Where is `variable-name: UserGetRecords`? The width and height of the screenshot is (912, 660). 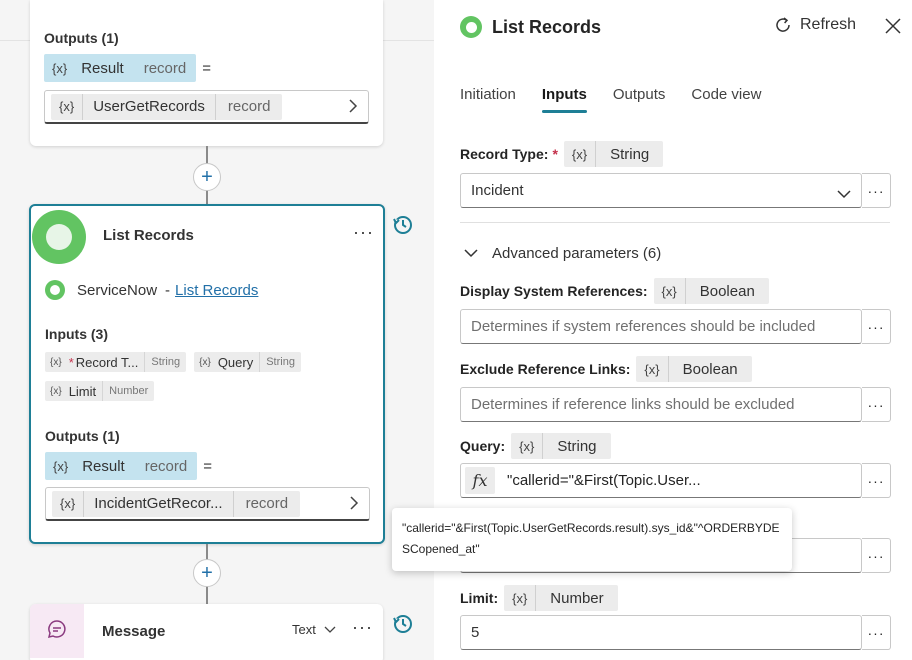
variable-name: UserGetRecords is located at coordinates (149, 106).